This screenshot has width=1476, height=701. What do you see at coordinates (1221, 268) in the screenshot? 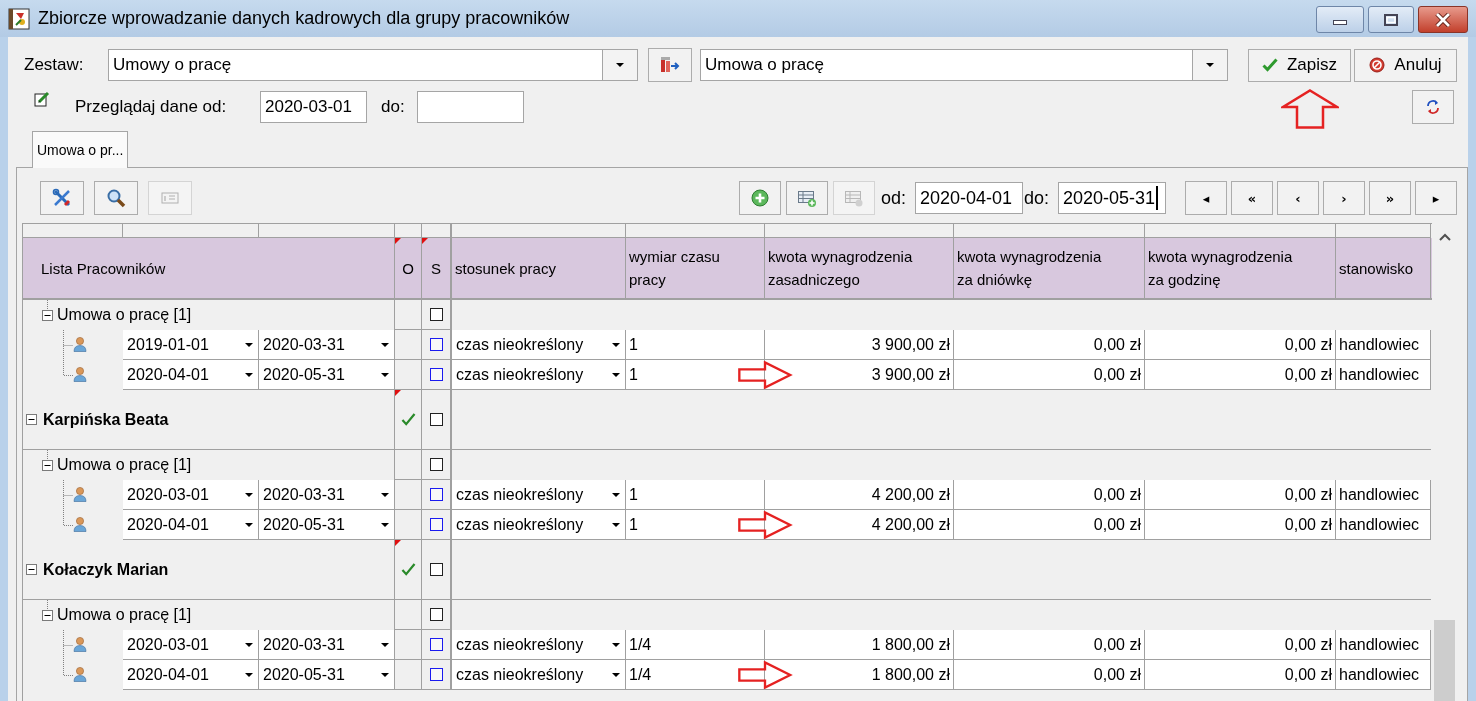
I see `column-header: kwota wynagrodzenia za godzinę` at bounding box center [1221, 268].